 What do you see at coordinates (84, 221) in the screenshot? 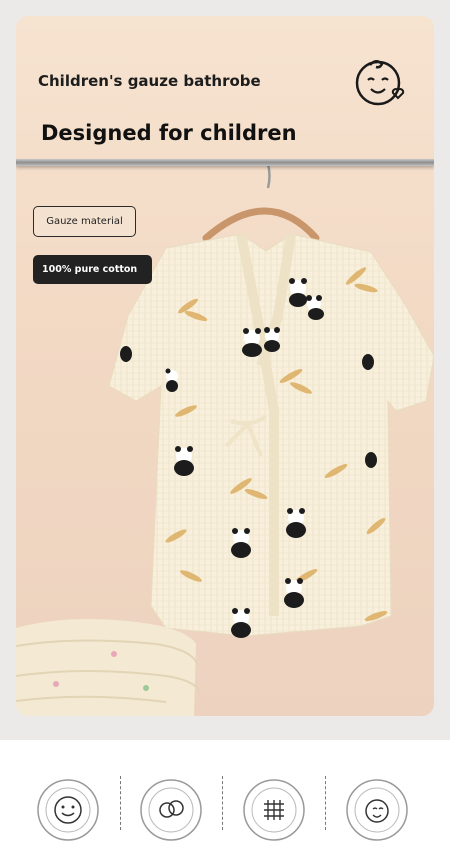
I see `tag-gauze-material: Gauze material` at bounding box center [84, 221].